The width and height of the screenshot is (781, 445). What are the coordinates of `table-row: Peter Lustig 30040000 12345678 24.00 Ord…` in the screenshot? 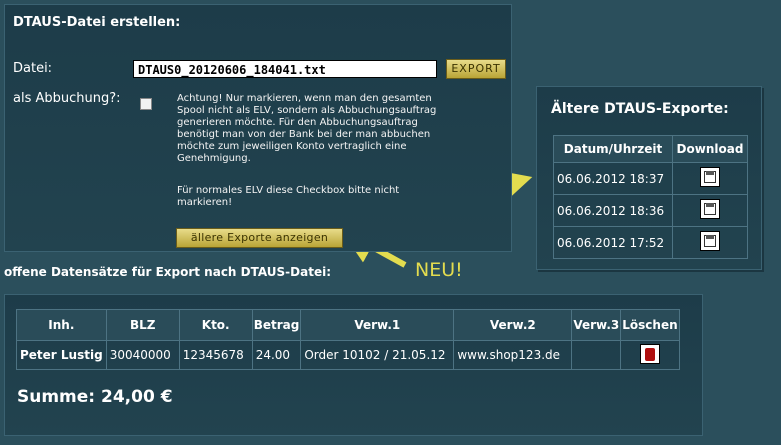 It's located at (348, 355).